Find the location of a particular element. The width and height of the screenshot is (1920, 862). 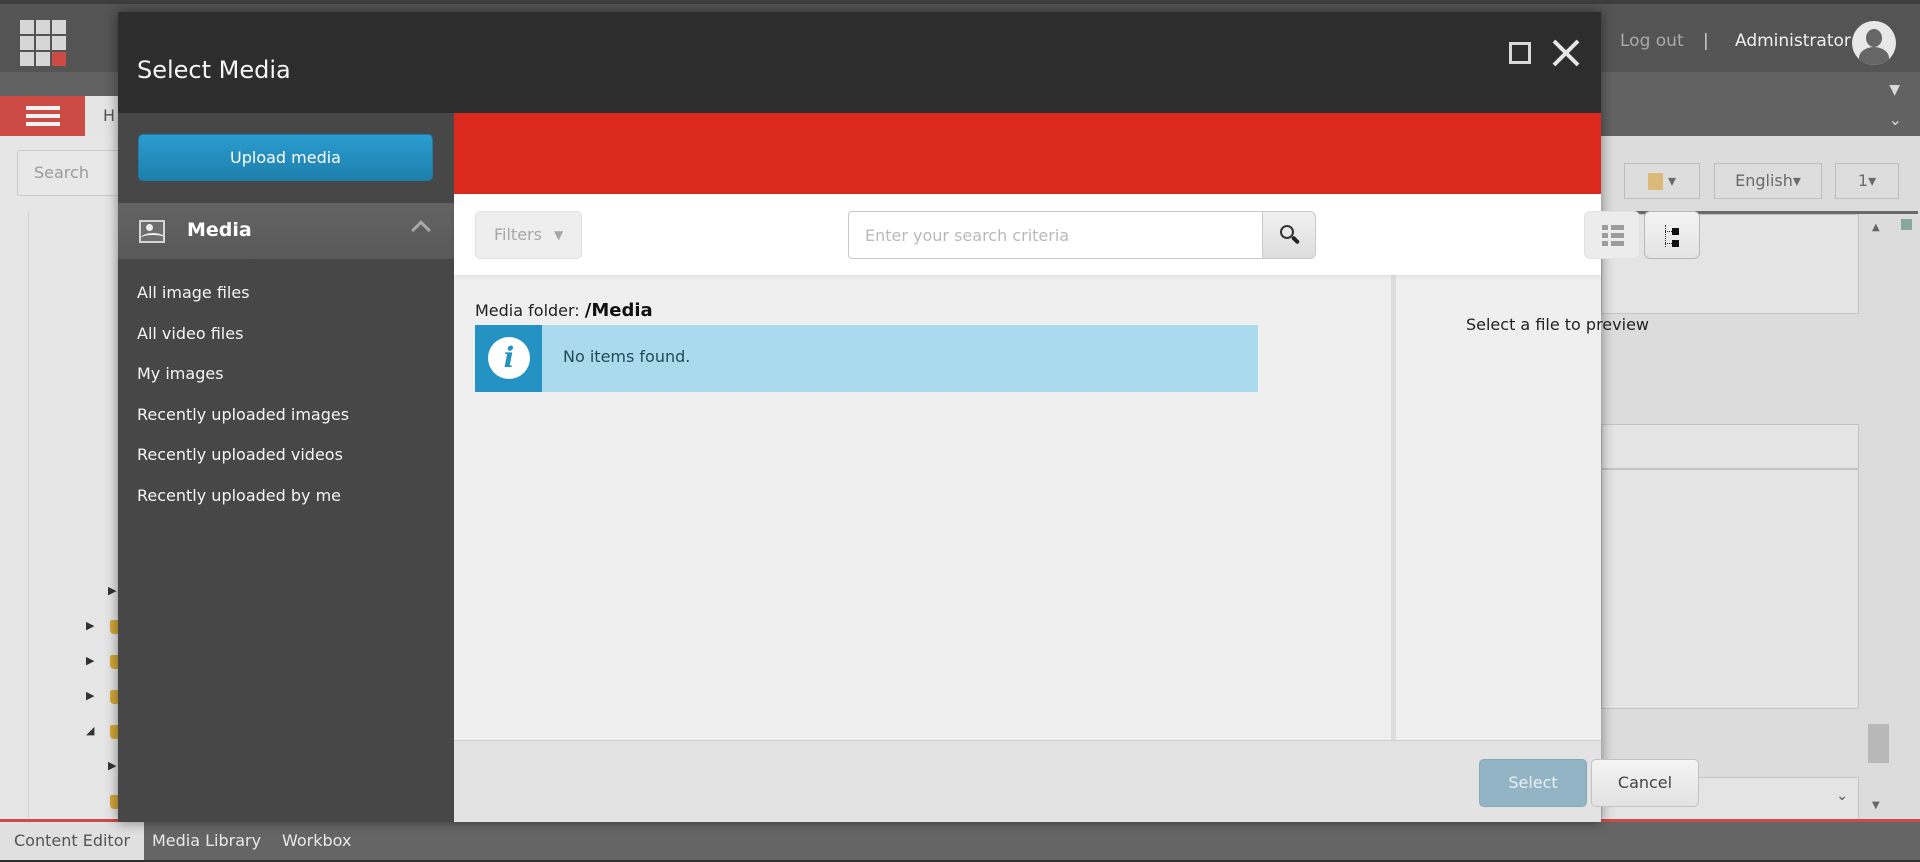

close-icon is located at coordinates (1566, 53).